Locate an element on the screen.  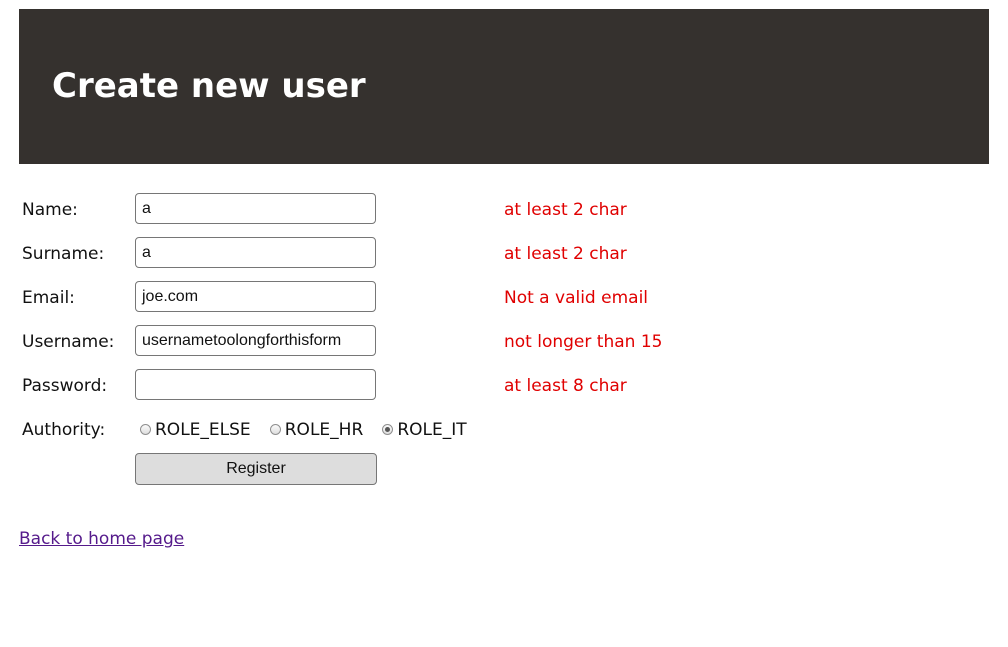
radio-role-it: ROLE_IT is located at coordinates (424, 430).